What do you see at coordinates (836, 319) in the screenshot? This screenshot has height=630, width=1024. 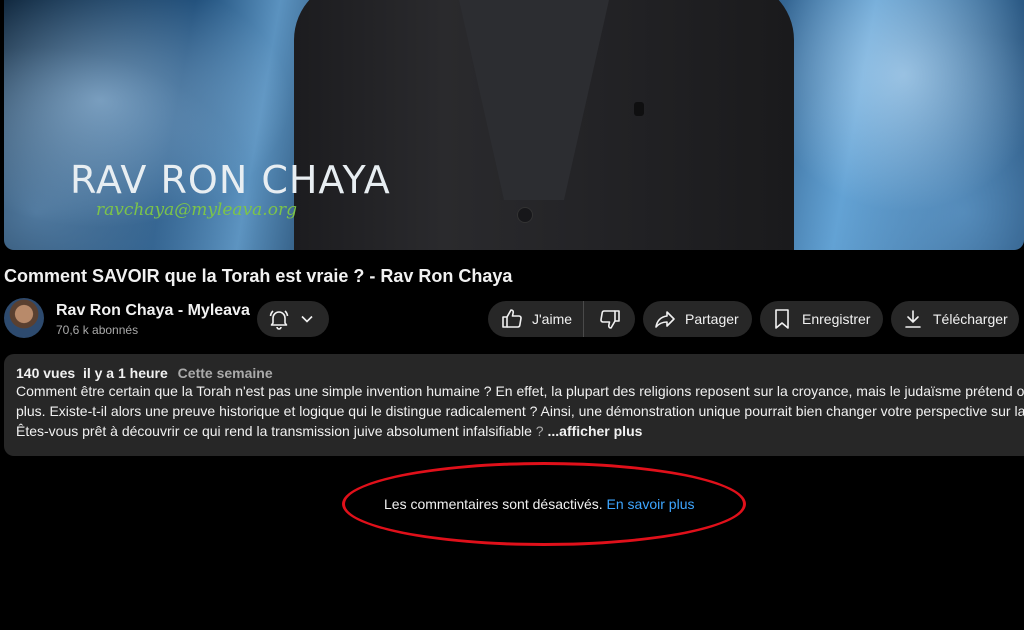 I see `save-label: Enregistrer` at bounding box center [836, 319].